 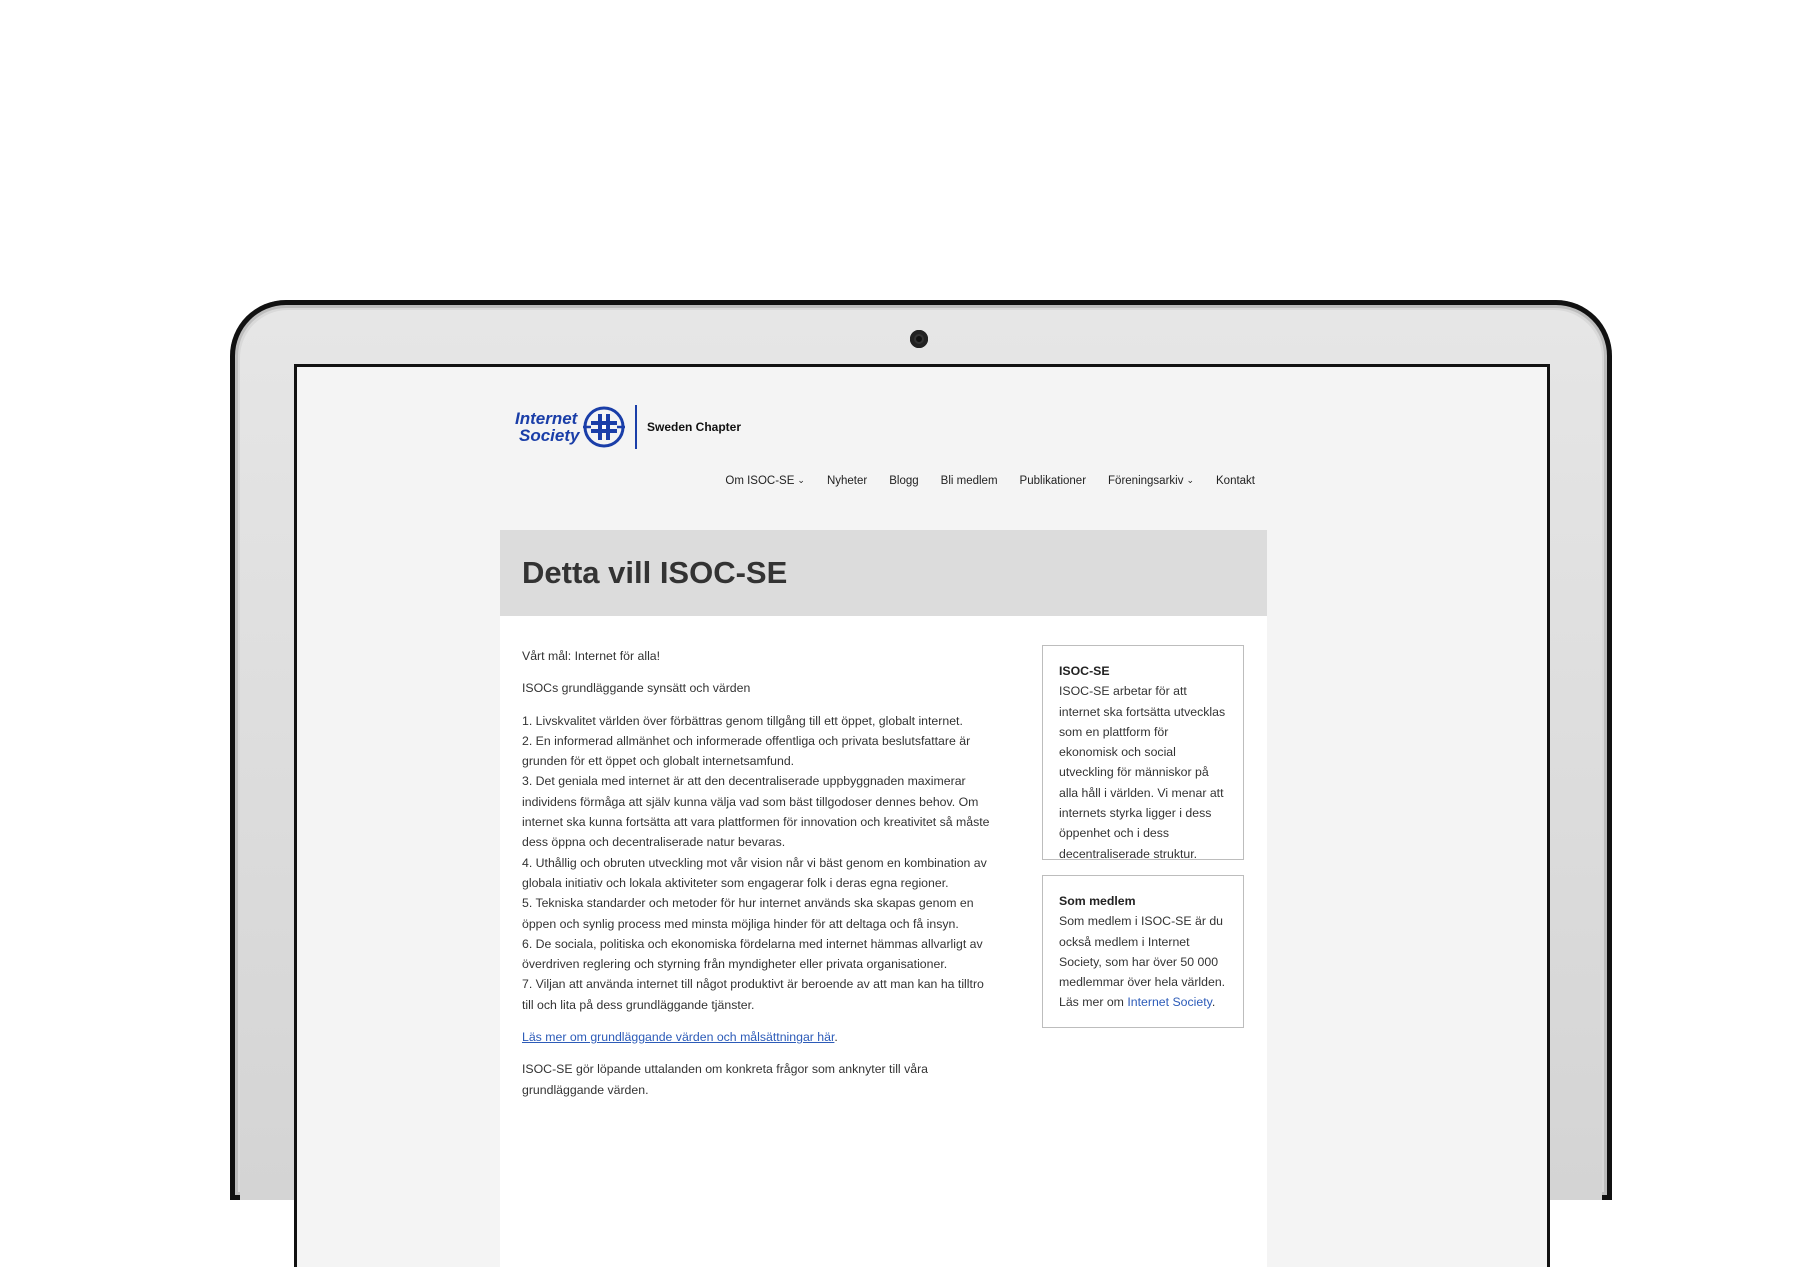 I want to click on nav-item-blogg: Blogg, so click(x=903, y=481).